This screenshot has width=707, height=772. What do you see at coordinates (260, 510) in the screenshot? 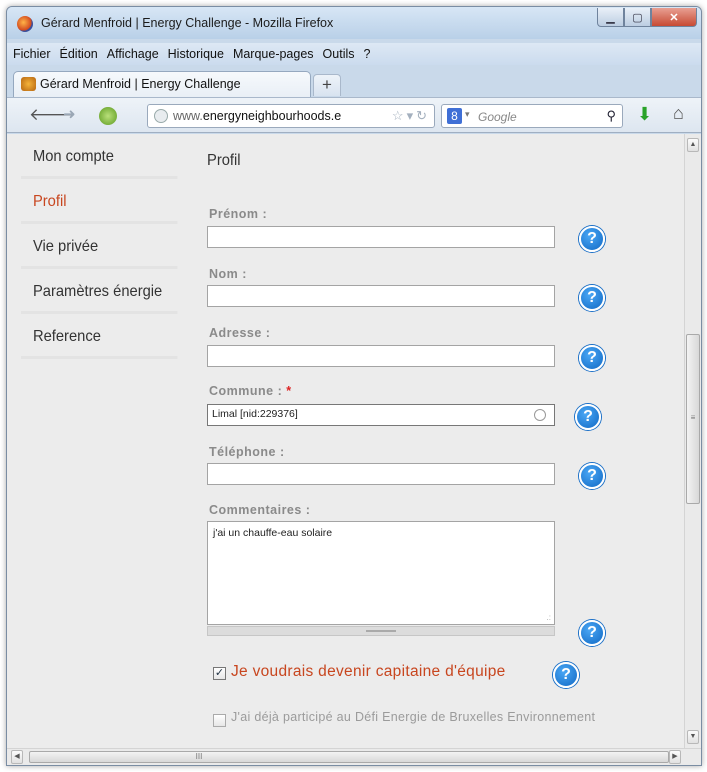
I see `commentaires-label: Commentaires :` at bounding box center [260, 510].